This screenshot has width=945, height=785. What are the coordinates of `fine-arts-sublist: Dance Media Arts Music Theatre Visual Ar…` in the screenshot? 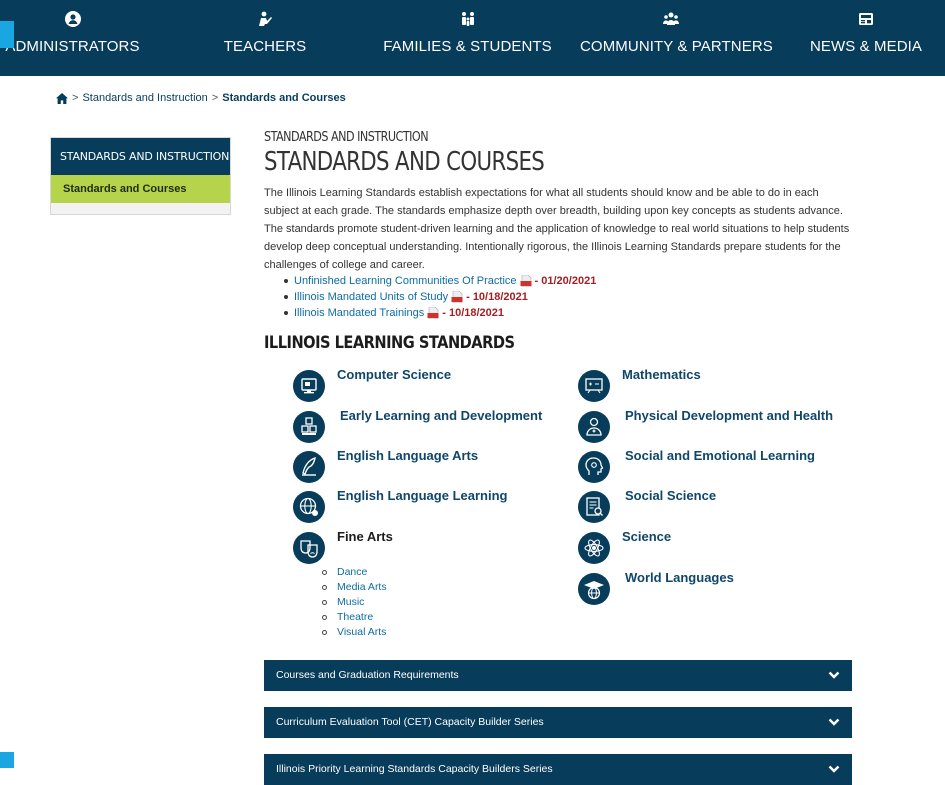 It's located at (354, 602).